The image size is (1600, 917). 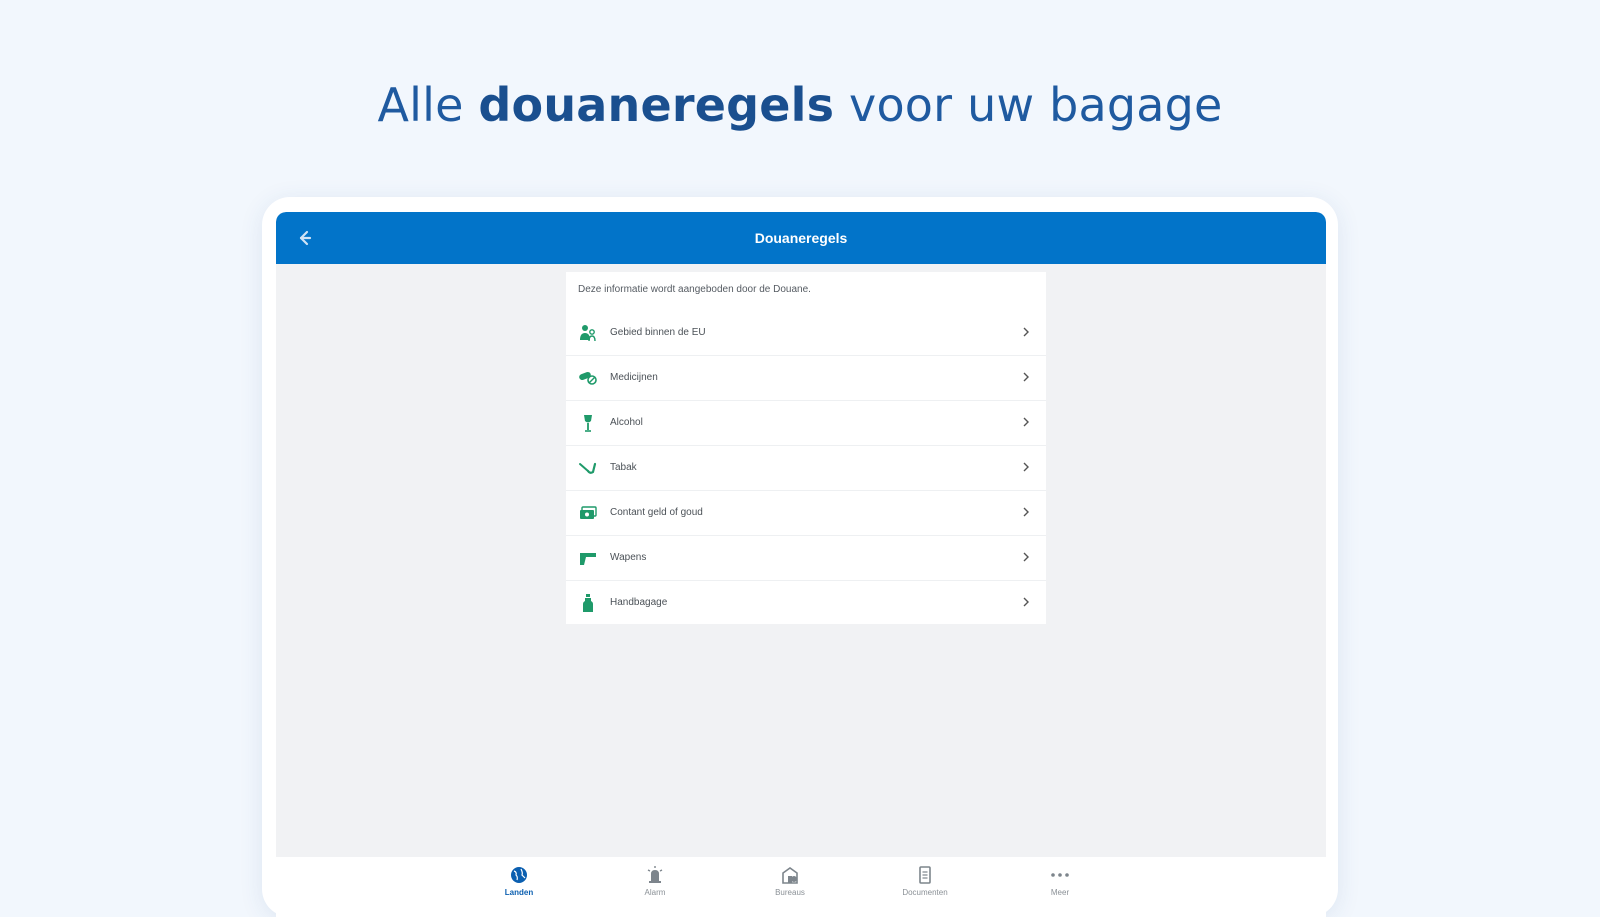 What do you see at coordinates (588, 378) in the screenshot?
I see `pills-icon` at bounding box center [588, 378].